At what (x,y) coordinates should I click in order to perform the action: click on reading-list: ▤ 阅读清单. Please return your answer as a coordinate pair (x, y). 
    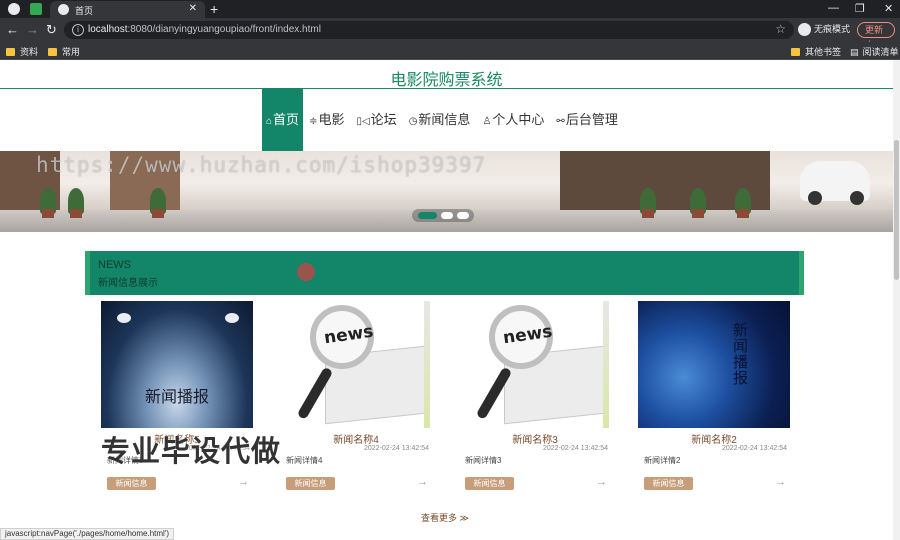
    Looking at the image, I should click on (874, 51).